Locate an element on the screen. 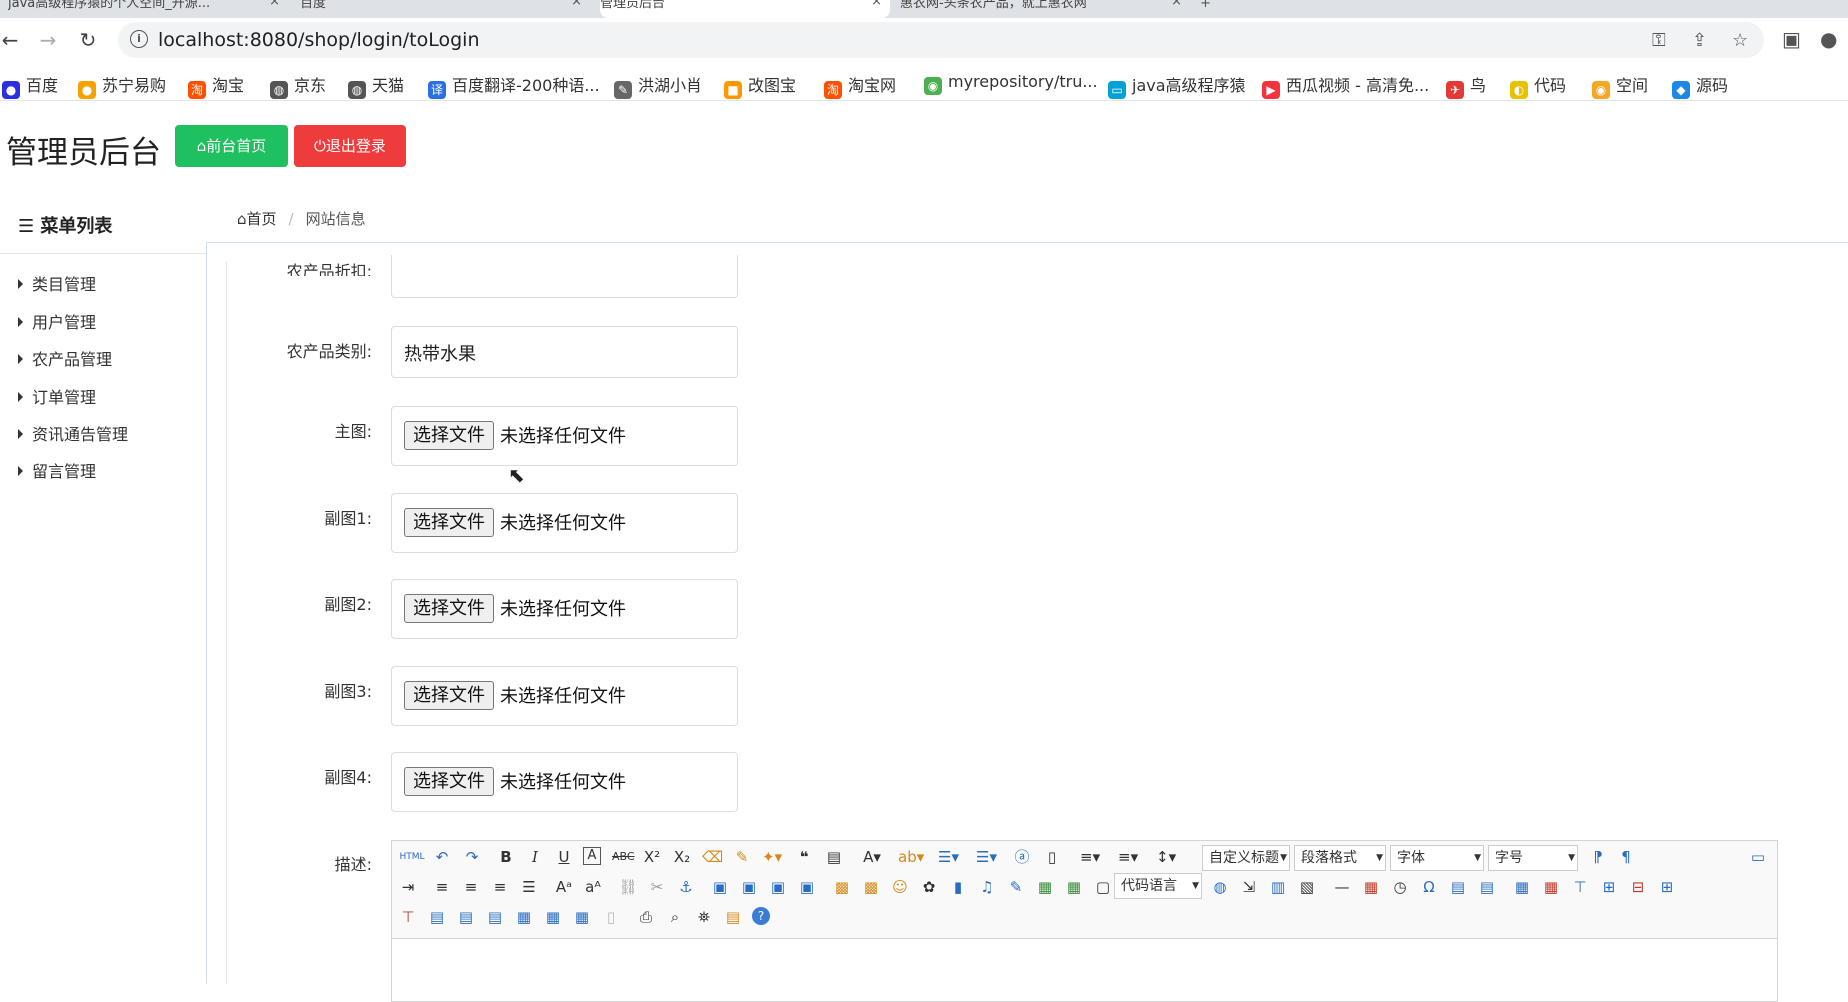  sub-image-1-file-input: 选择文件 未选择任何文件 is located at coordinates (564, 523).